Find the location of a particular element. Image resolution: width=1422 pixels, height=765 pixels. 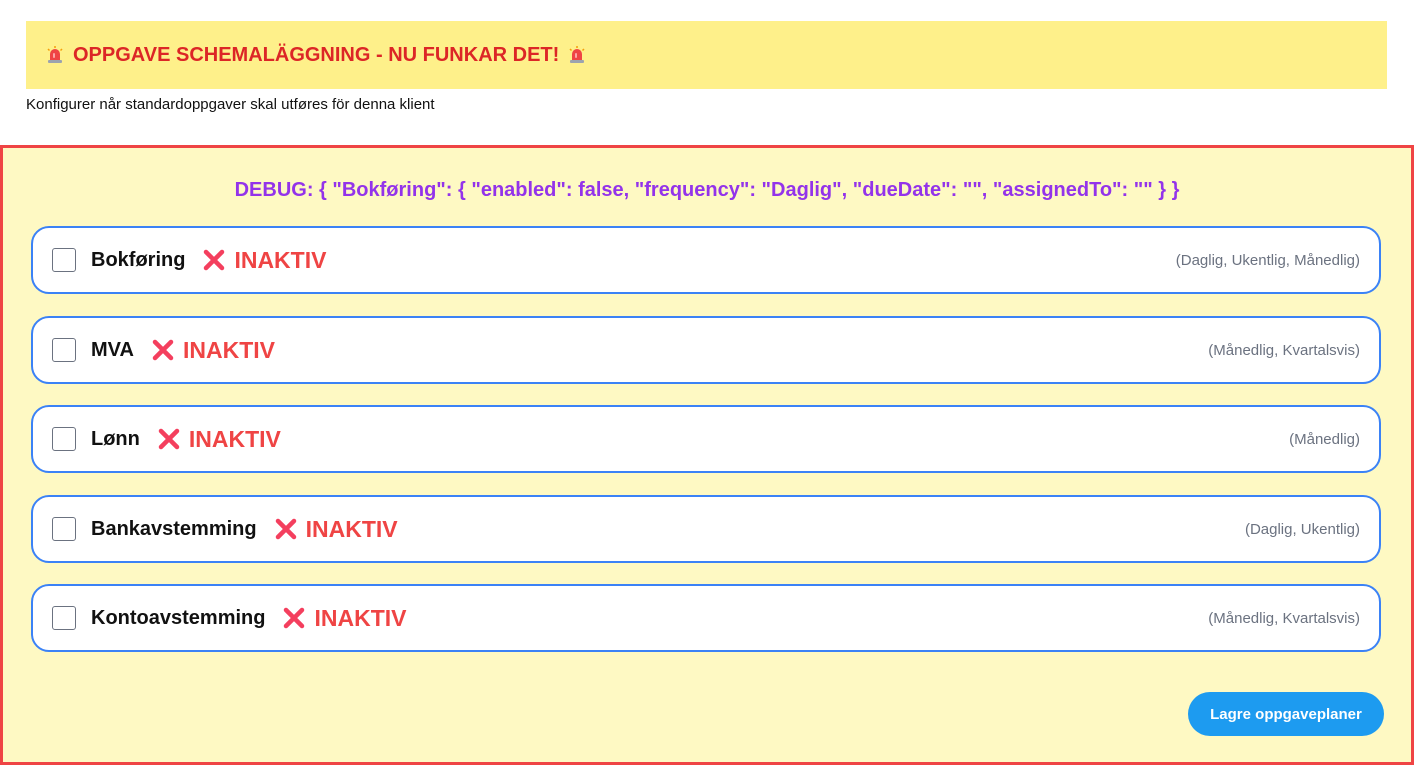

task-name: Bokføring is located at coordinates (138, 259).